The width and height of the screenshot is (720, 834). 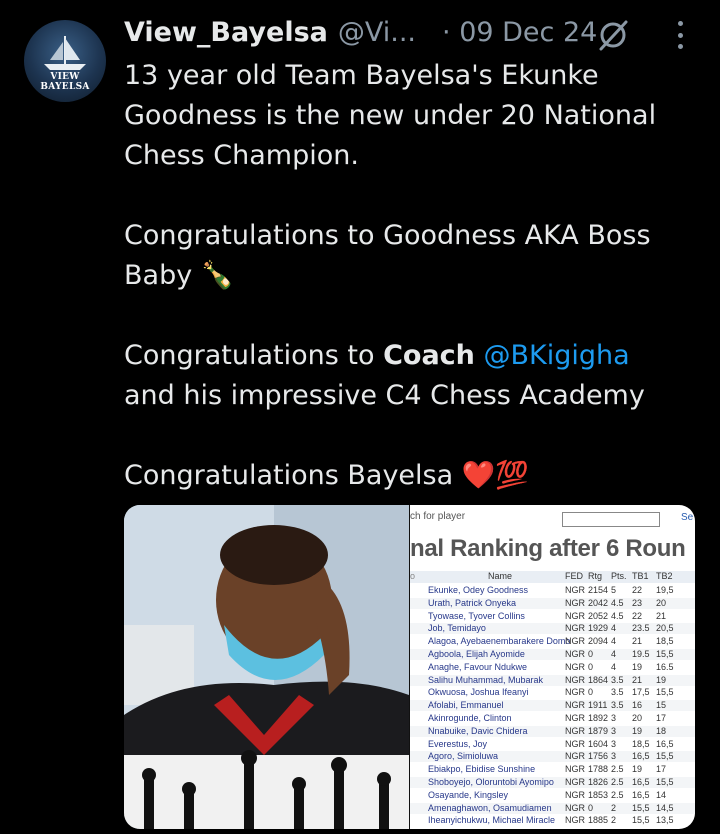 What do you see at coordinates (611, 519) in the screenshot?
I see `ss-search-box` at bounding box center [611, 519].